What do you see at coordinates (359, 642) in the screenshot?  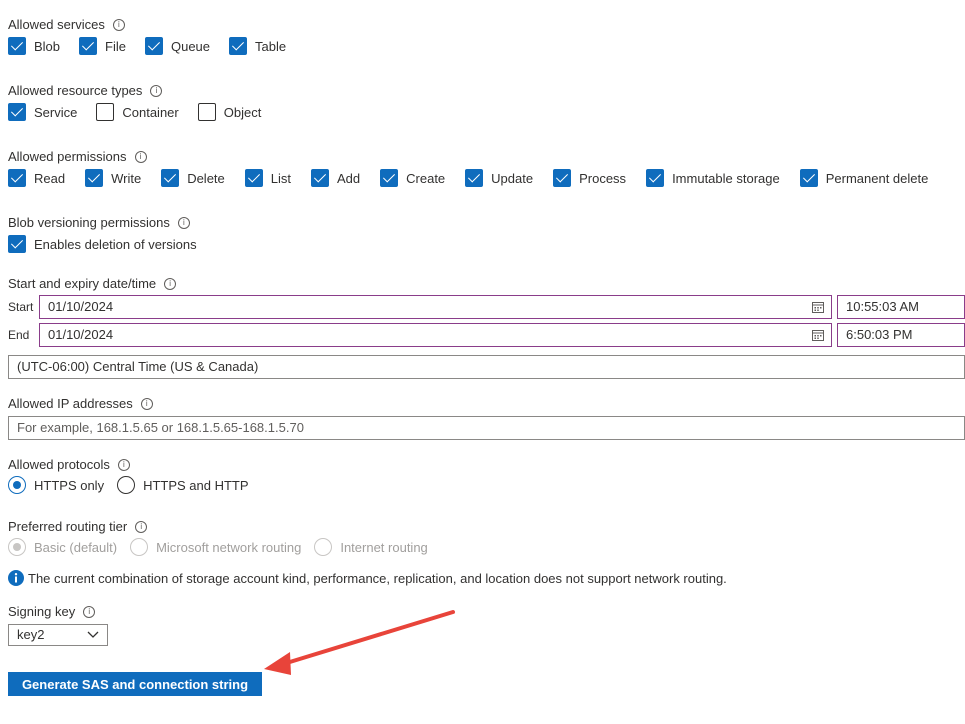 I see `annotation-arrow-icon` at bounding box center [359, 642].